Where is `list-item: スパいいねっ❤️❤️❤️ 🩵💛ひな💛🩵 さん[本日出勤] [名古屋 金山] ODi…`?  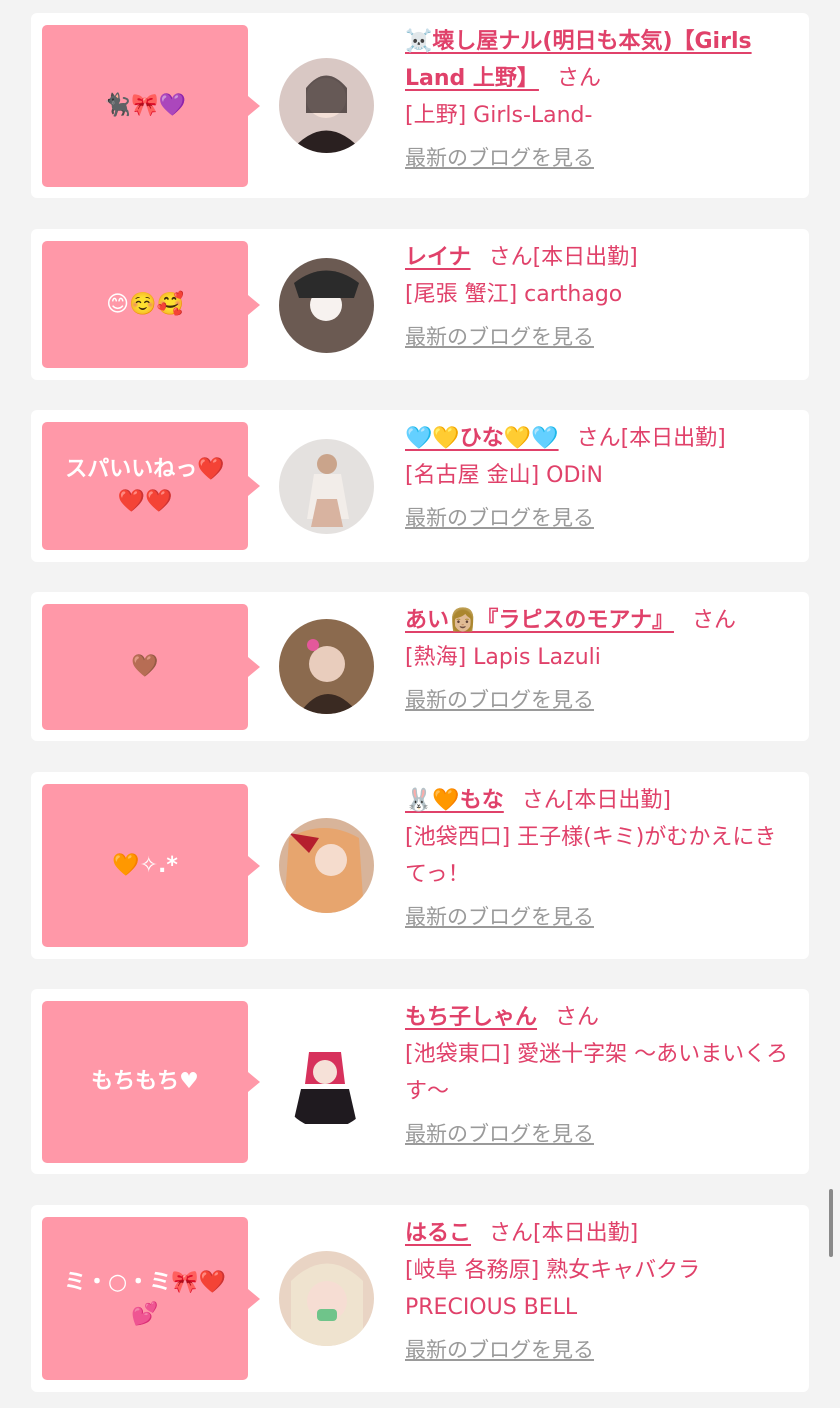 list-item: スパいいねっ❤️❤️❤️ 🩵💛ひな💛🩵 さん[本日出勤] [名古屋 金山] ODi… is located at coordinates (420, 486).